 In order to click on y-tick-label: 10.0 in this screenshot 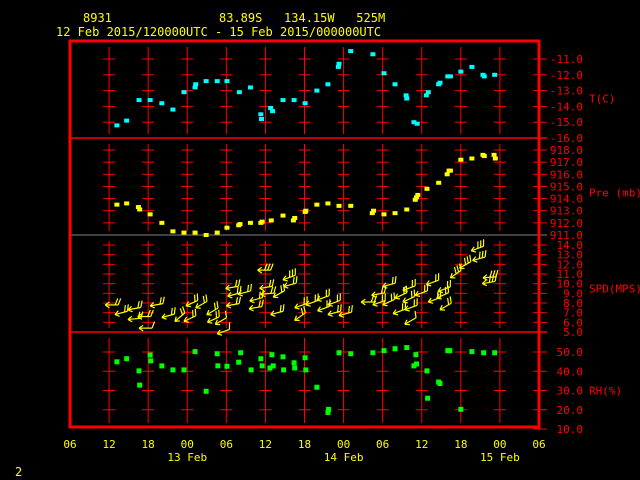, I will do `click(570, 429)`.